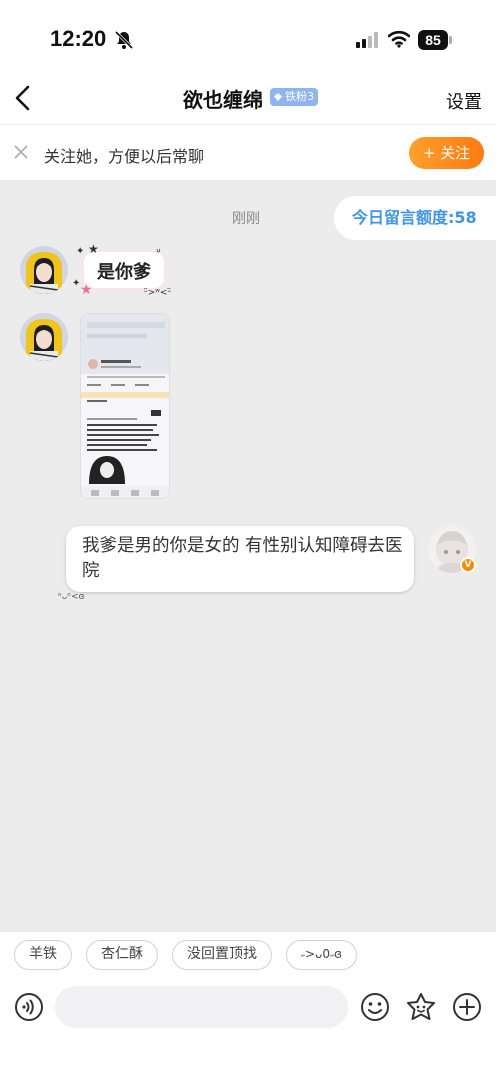 The width and height of the screenshot is (496, 1080). Describe the element at coordinates (201, 1007) in the screenshot. I see `message-input` at that location.